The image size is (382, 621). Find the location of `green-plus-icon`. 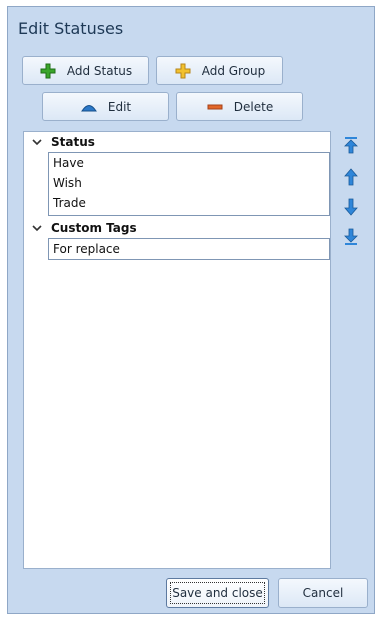

green-plus-icon is located at coordinates (48, 71).